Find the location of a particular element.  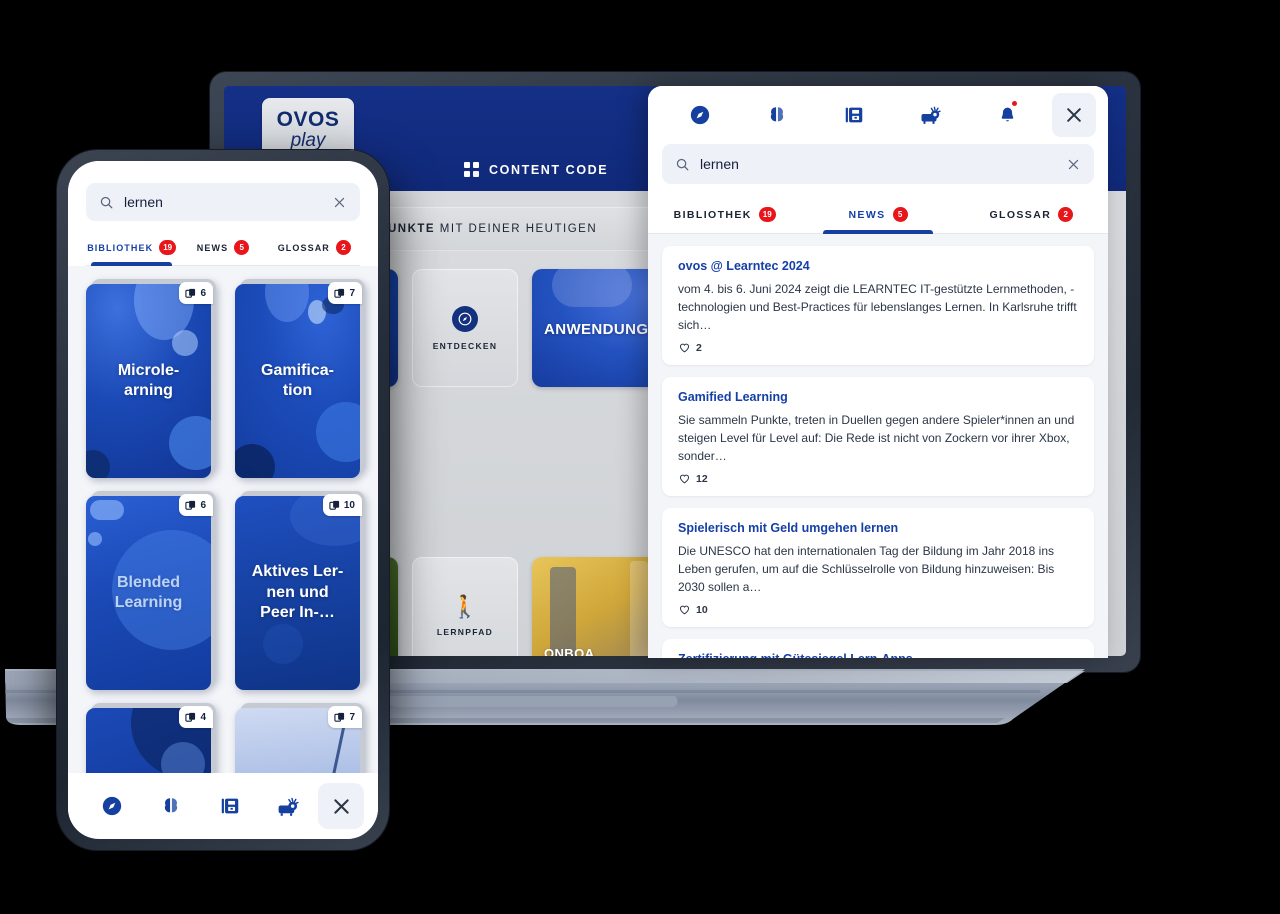

tab-glossar: GLOSSAR 2 is located at coordinates (1031, 215).